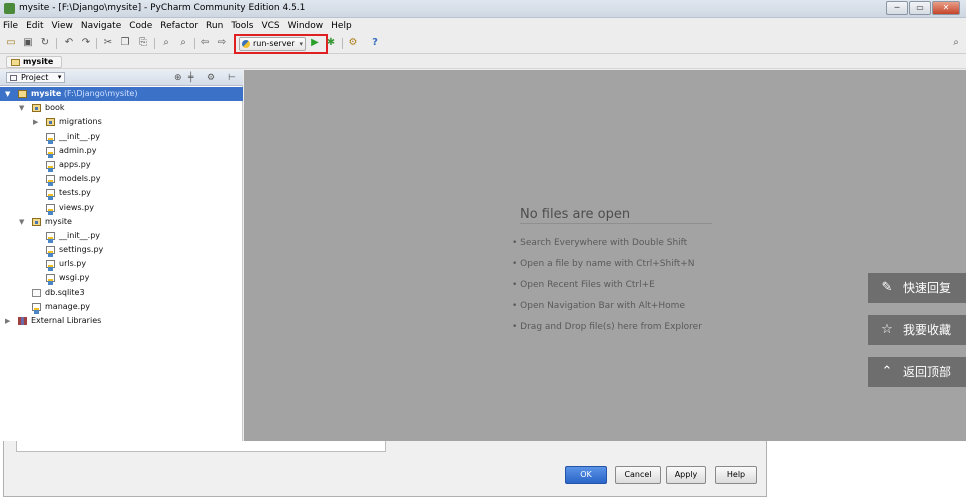 The image size is (966, 499). What do you see at coordinates (121, 179) in the screenshot?
I see `tree-item-file: models.py` at bounding box center [121, 179].